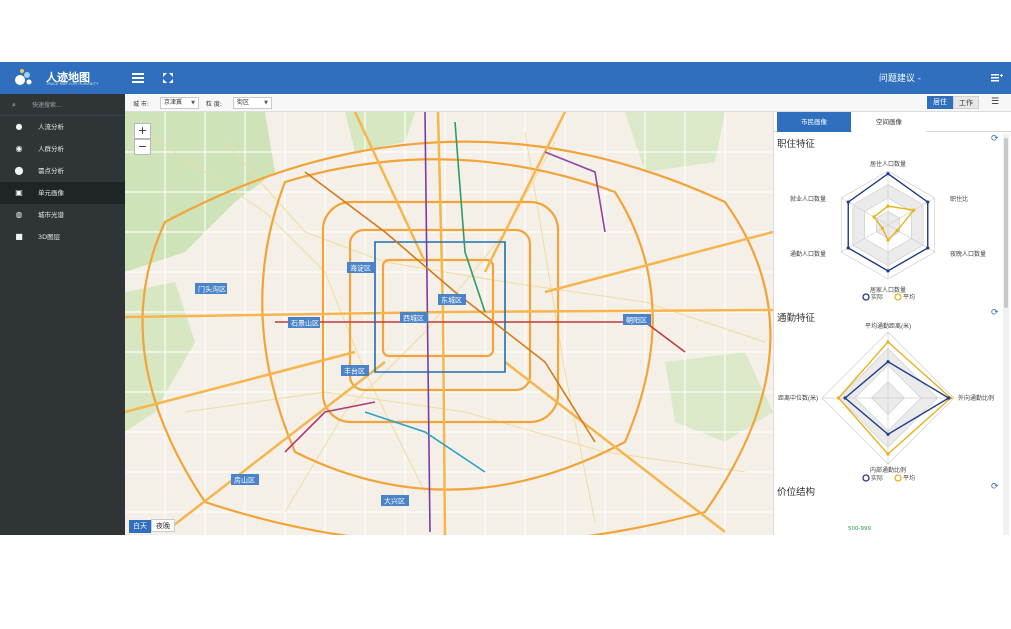  What do you see at coordinates (138, 78) in the screenshot?
I see `menu-icon` at bounding box center [138, 78].